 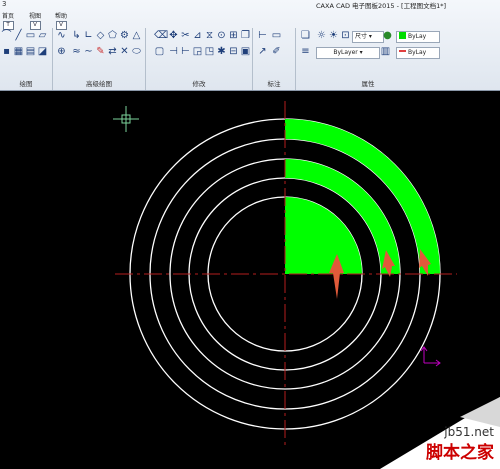 I want to click on ribbon-tabs: 首页 T 视图 V 帮助 V, so click(x=250, y=20).